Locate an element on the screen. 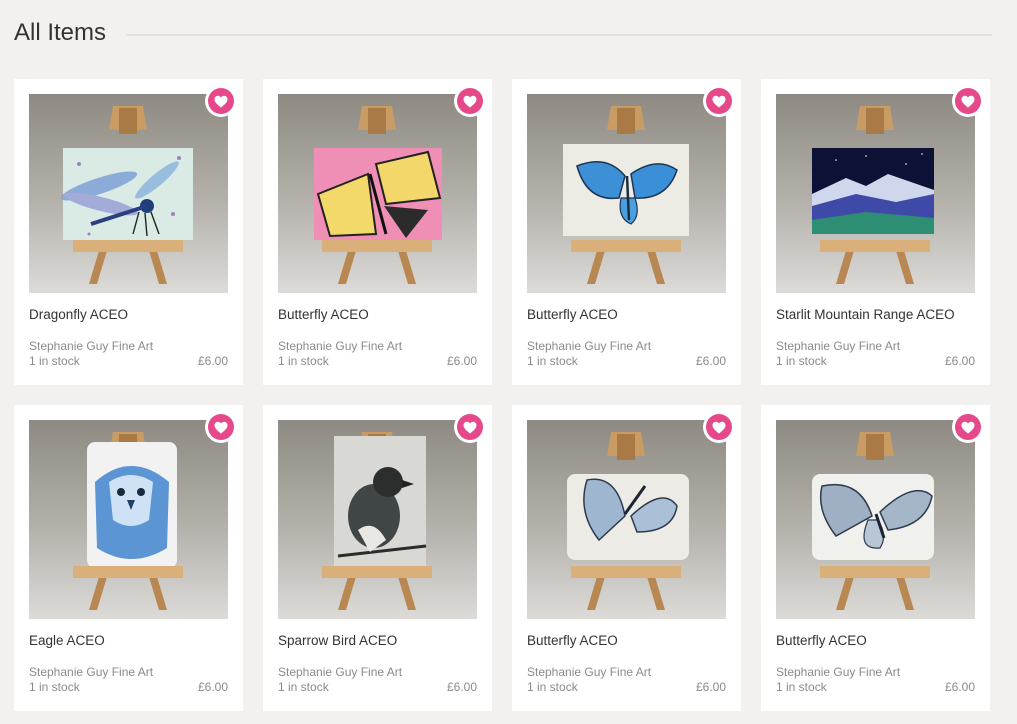  dragonfly-painting is located at coordinates (128, 193).